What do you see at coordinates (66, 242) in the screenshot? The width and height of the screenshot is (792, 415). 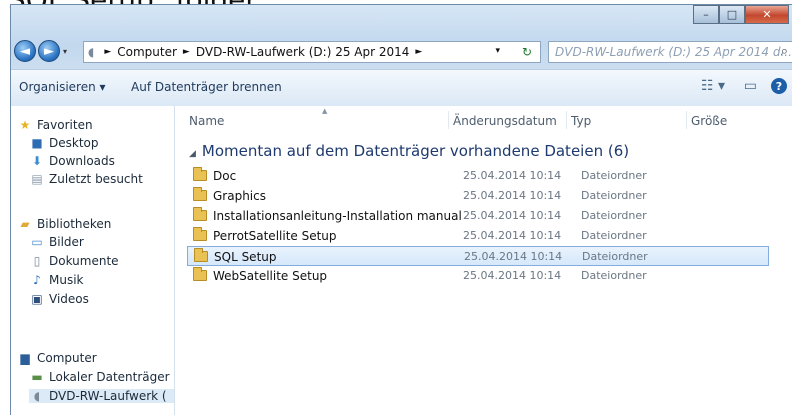 I see `sidebar-item-label: Bilder` at bounding box center [66, 242].